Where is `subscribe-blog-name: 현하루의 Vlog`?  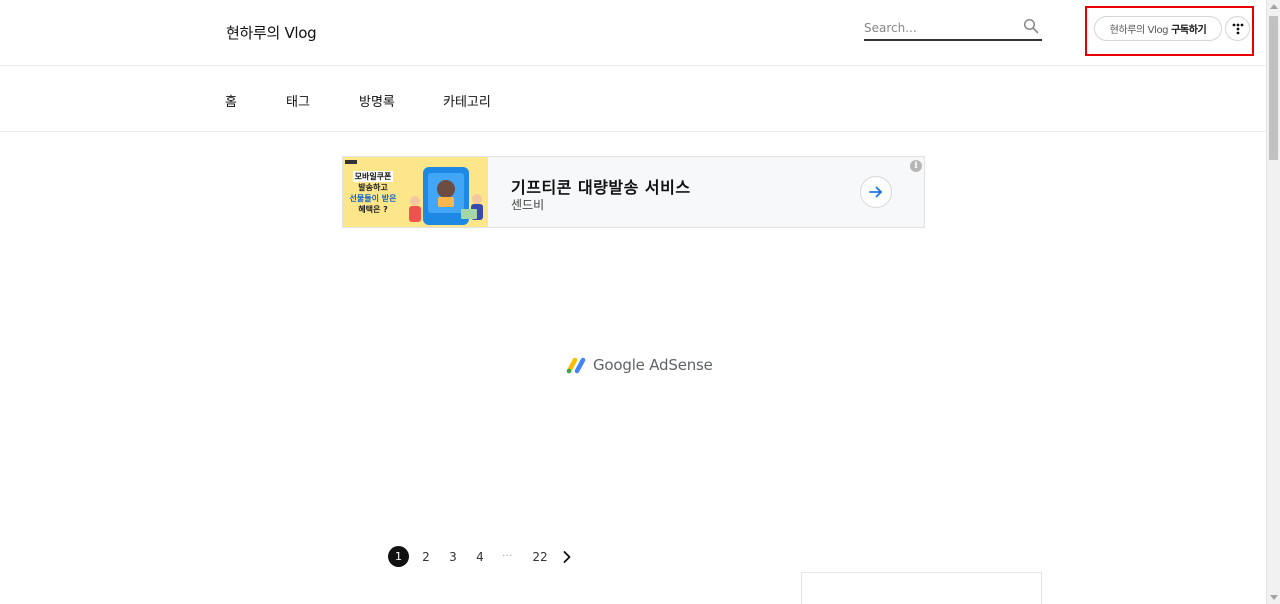 subscribe-blog-name: 현하루의 Vlog is located at coordinates (1139, 30).